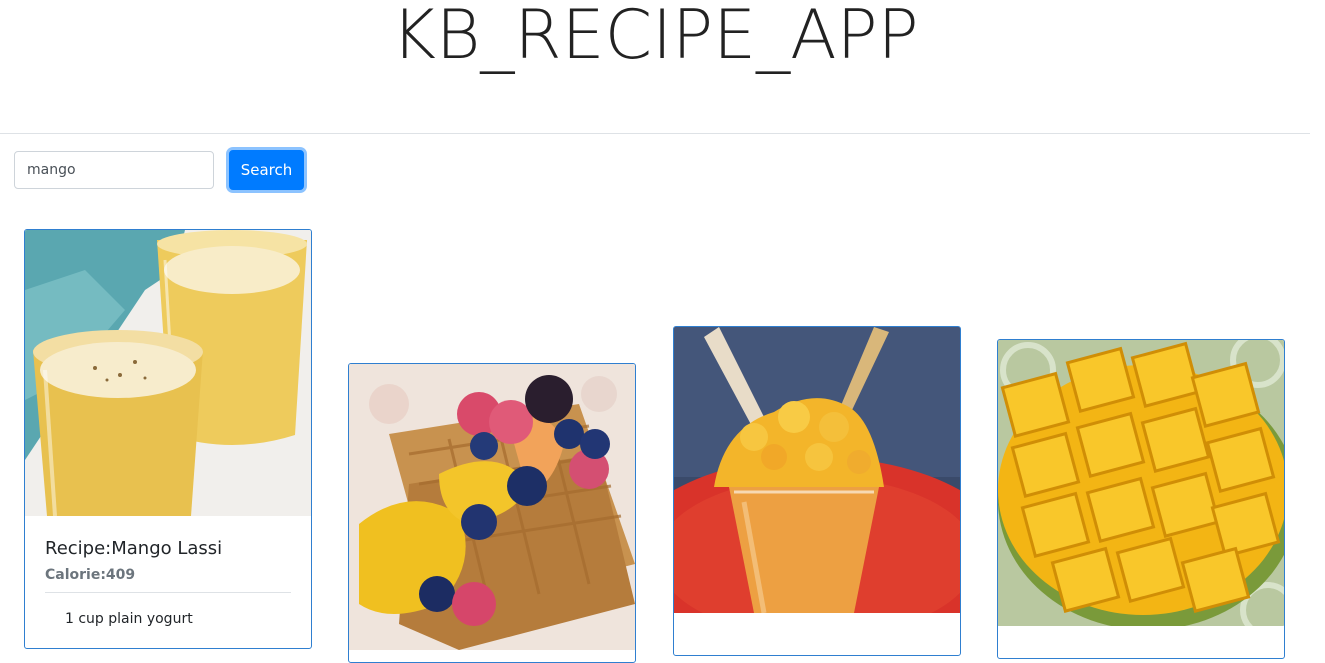 The width and height of the screenshot is (1325, 663). I want to click on search-button: Search, so click(266, 170).